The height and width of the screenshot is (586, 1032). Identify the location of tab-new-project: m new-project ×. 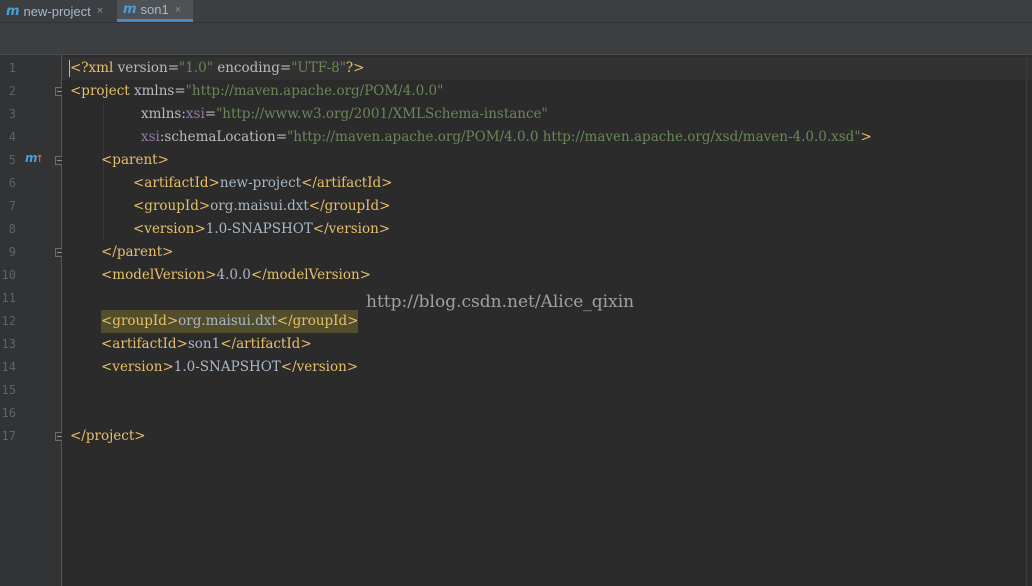
(57, 11).